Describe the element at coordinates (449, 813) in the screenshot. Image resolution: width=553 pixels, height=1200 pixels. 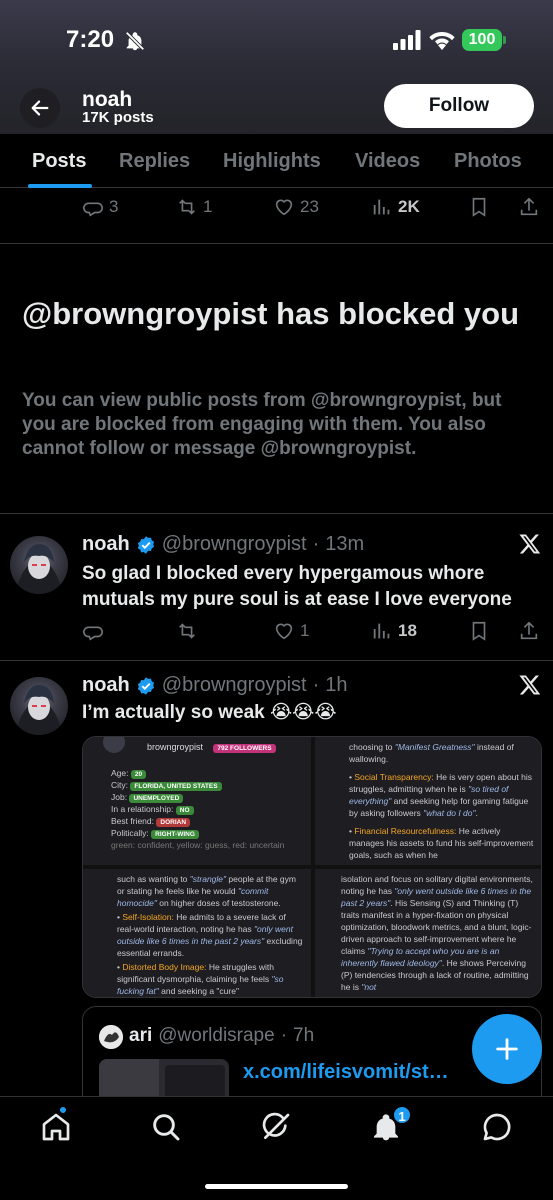
I see `p2-quote: "what do I do"` at that location.